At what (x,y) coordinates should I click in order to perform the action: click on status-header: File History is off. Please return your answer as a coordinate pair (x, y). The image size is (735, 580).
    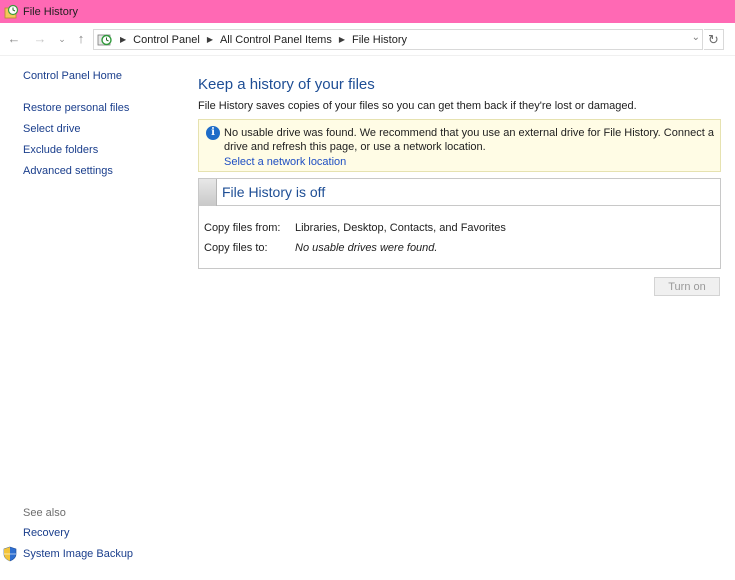
    Looking at the image, I should click on (459, 192).